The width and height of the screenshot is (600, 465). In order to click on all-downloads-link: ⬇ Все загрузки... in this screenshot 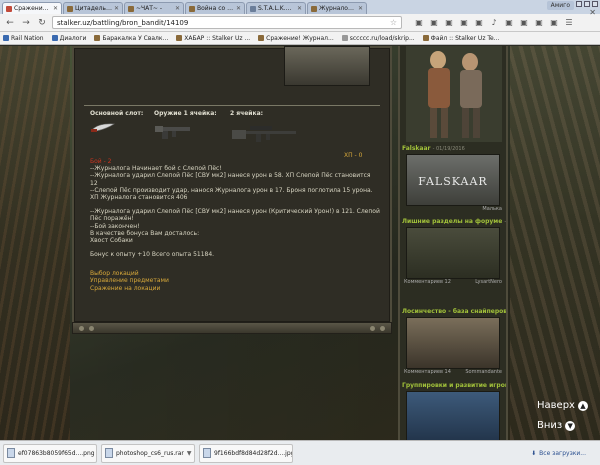, I will do `click(558, 453)`.